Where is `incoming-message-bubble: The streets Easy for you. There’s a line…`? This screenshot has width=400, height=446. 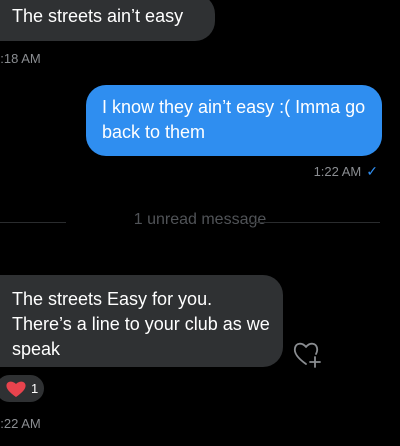 incoming-message-bubble: The streets Easy for you. There’s a line… is located at coordinates (141, 321).